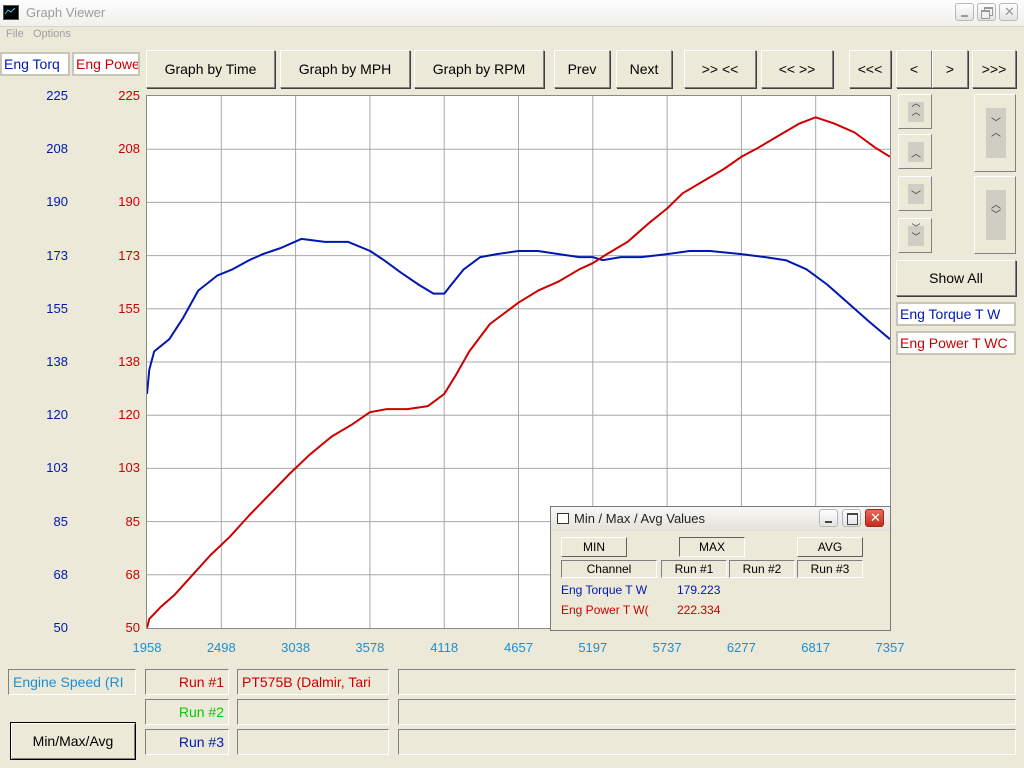  I want to click on y-tick-label-right: 173, so click(129, 255).